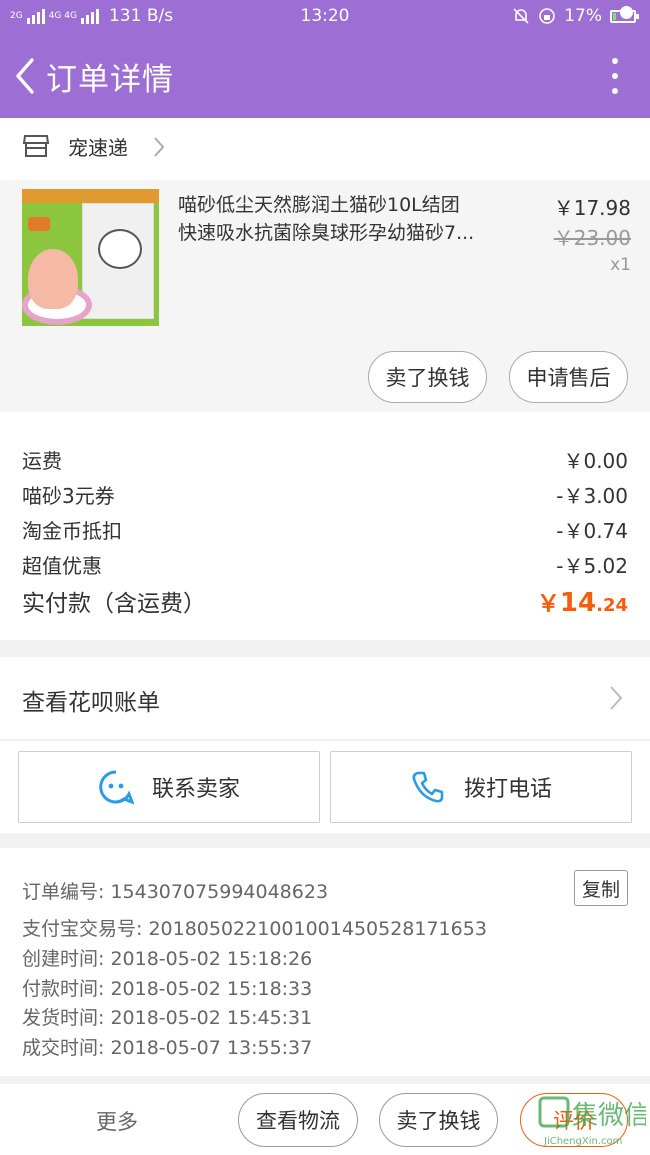 The image size is (650, 1155). I want to click on cost-row-coins: 淘金币抵扣 -￥0.74, so click(325, 529).